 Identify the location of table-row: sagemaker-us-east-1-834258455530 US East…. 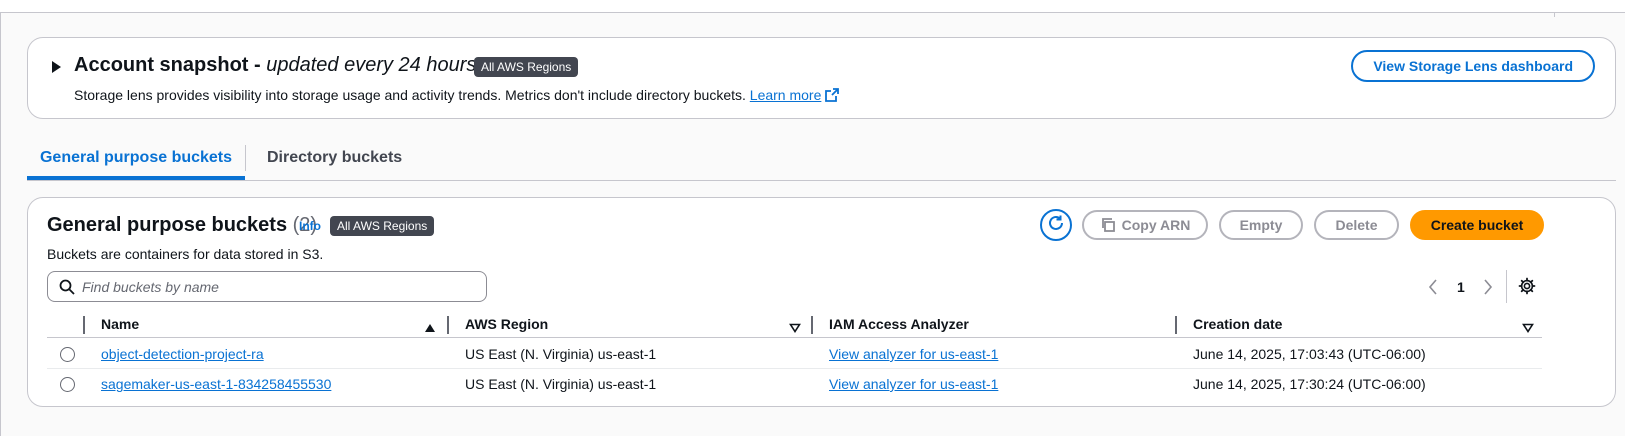
(794, 384).